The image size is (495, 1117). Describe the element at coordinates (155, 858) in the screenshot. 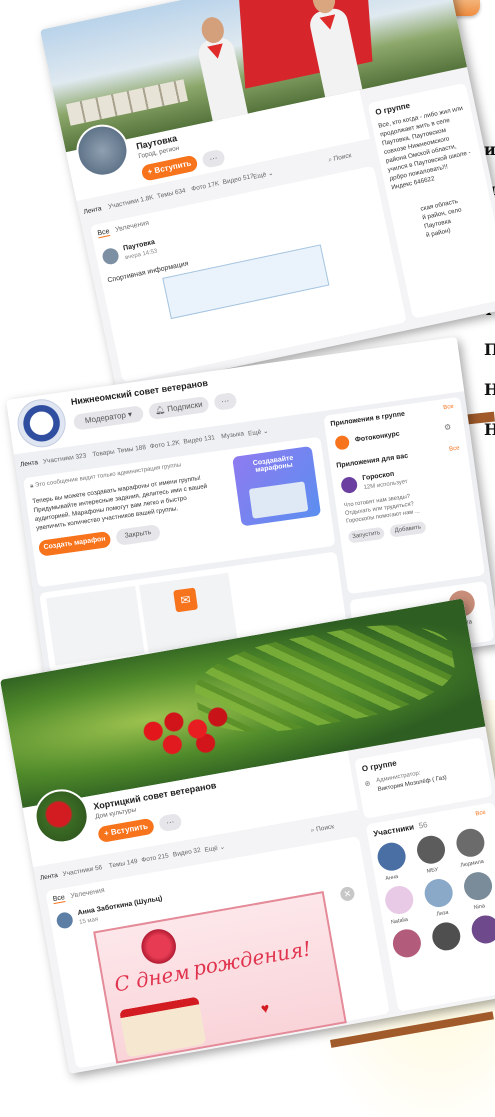

I see `tab-photos: Фото 215` at that location.